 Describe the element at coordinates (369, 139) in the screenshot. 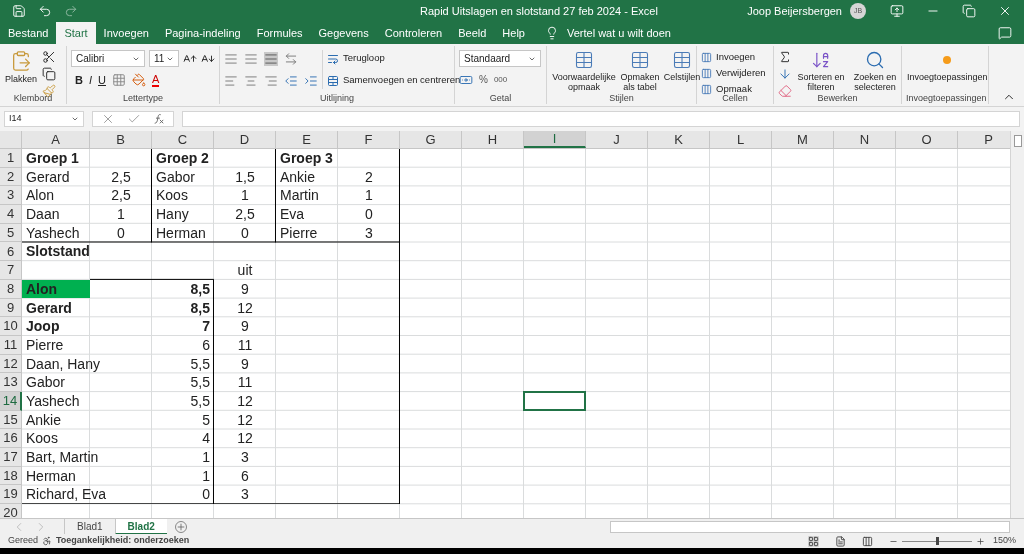

I see `column-header: F` at that location.